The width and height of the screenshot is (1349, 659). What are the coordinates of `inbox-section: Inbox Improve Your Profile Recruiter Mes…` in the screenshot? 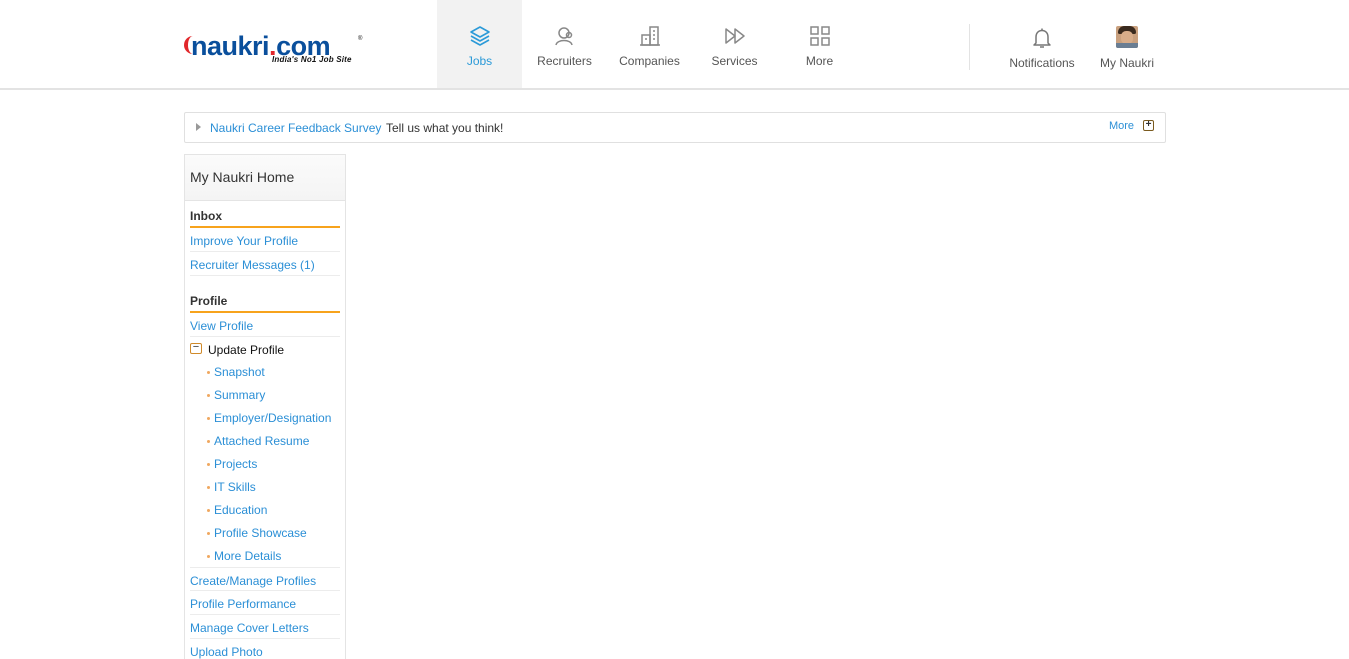 It's located at (265, 238).